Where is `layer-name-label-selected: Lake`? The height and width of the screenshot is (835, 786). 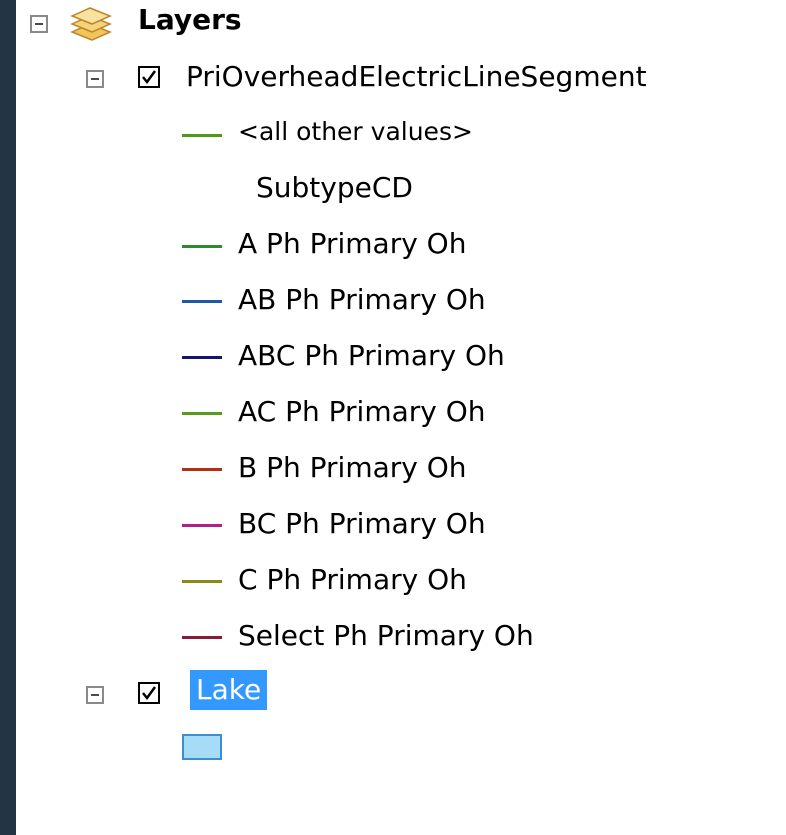 layer-name-label-selected: Lake is located at coordinates (229, 690).